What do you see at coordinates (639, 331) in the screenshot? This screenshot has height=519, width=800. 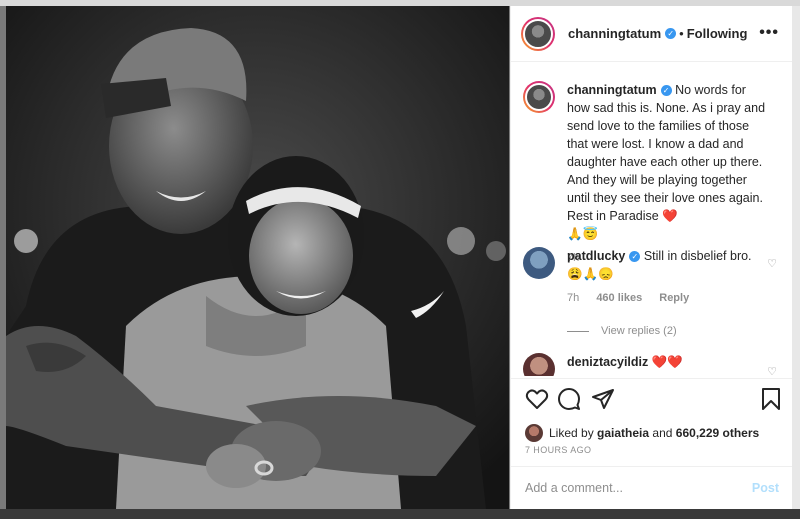 I see `view-replies-label: View replies (2)` at bounding box center [639, 331].